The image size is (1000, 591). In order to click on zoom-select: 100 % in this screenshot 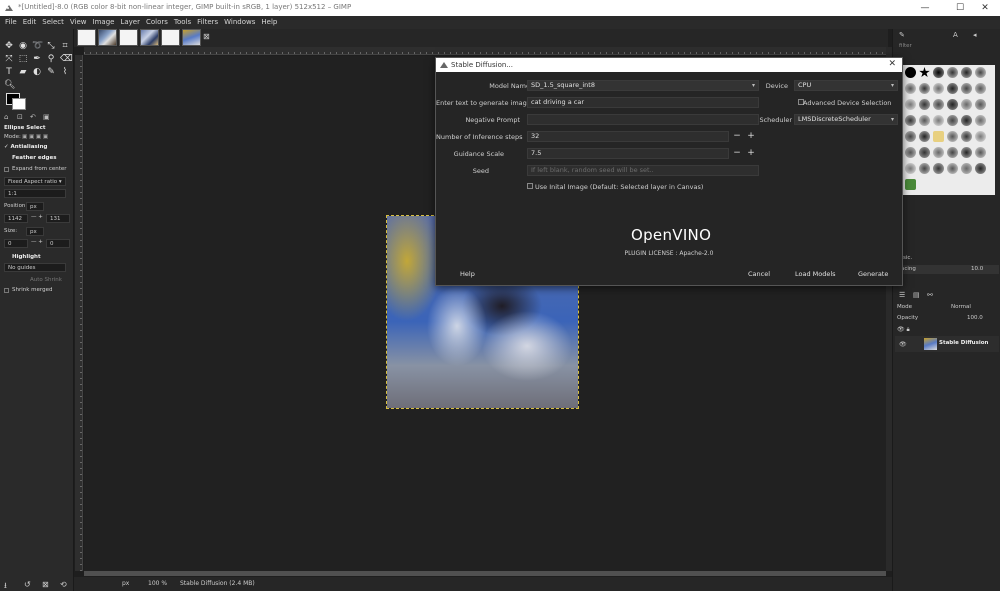, I will do `click(157, 584)`.